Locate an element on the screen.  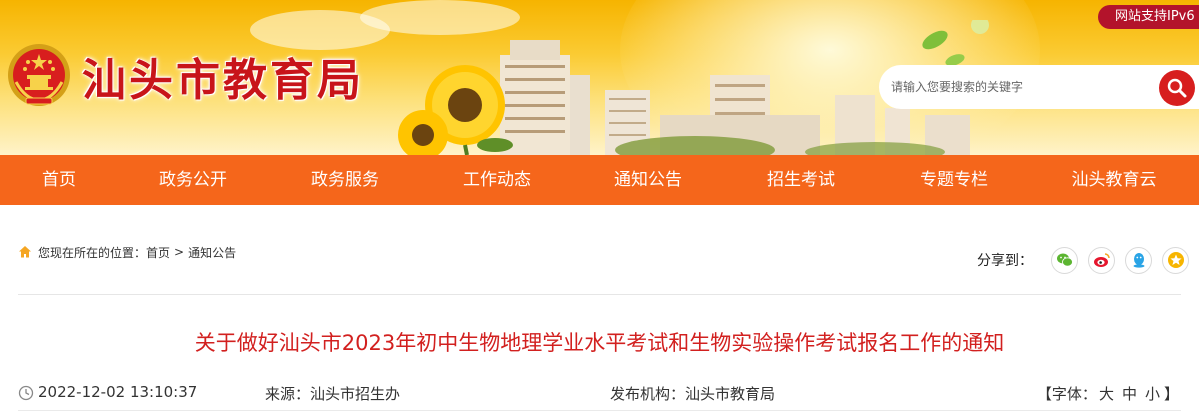
font-size-selector: 【字体：大中小】 is located at coordinates (1108, 393).